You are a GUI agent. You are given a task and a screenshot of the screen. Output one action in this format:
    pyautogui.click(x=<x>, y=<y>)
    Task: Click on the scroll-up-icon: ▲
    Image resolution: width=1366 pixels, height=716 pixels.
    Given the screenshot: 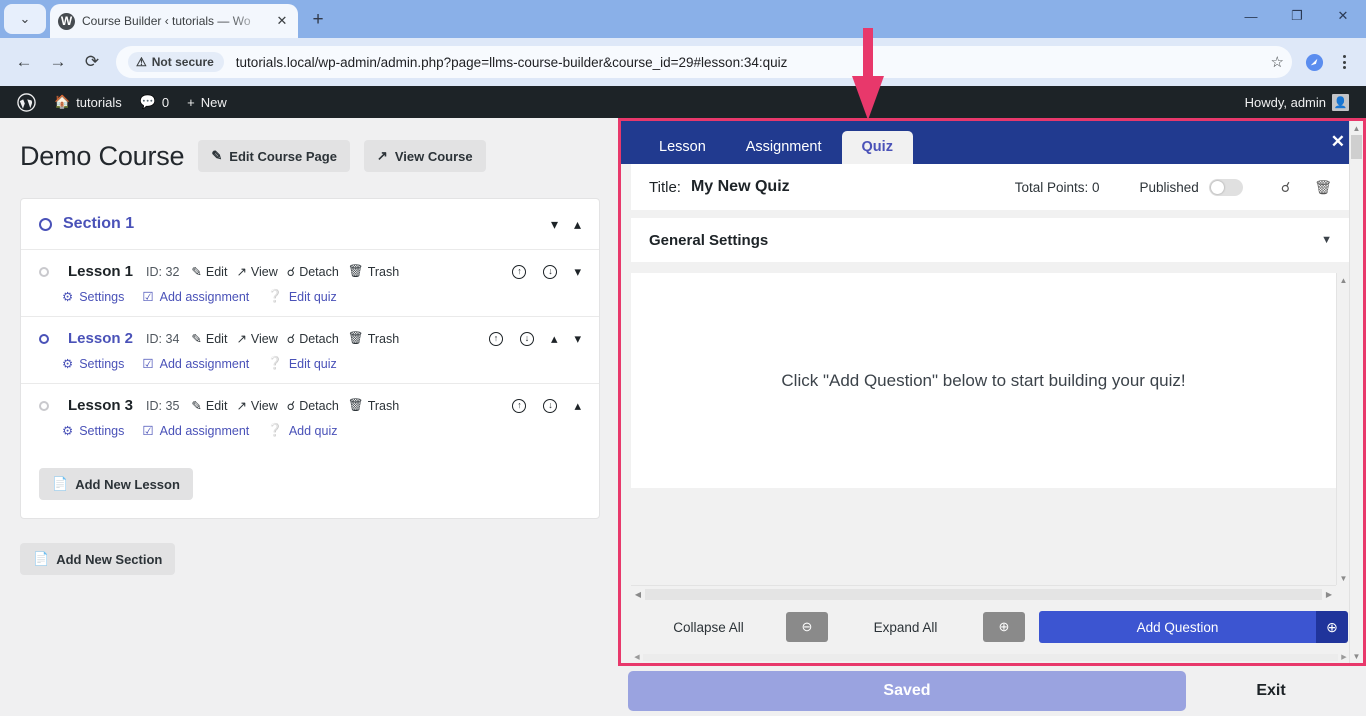 What is the action you would take?
    pyautogui.click(x=1356, y=128)
    